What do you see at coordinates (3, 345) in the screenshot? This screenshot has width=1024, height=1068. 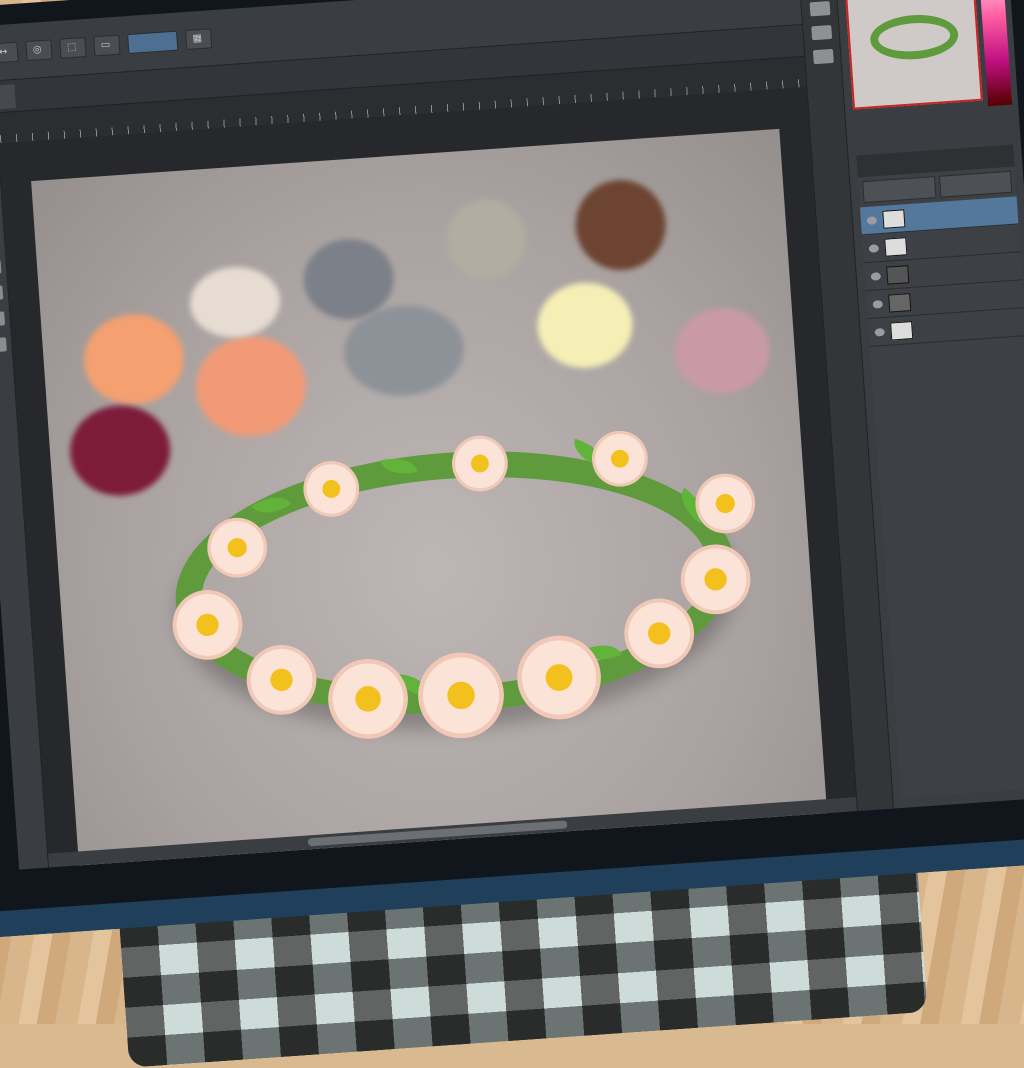 I see `zoom-icon` at bounding box center [3, 345].